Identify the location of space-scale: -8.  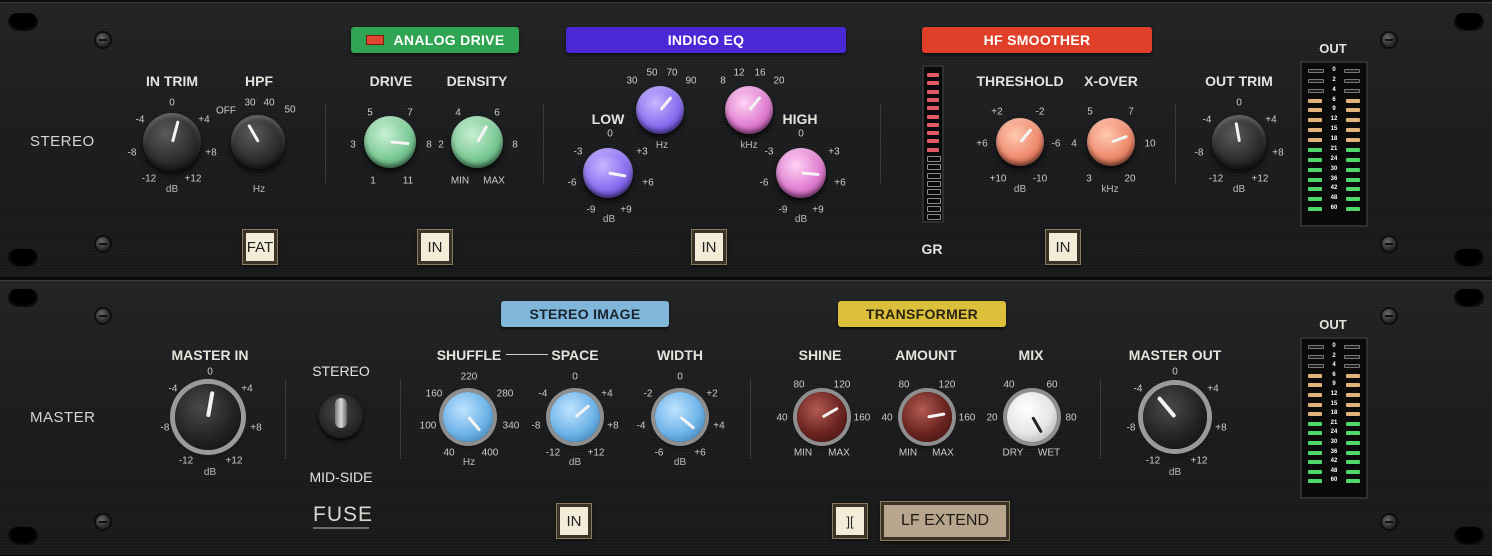
(536, 426).